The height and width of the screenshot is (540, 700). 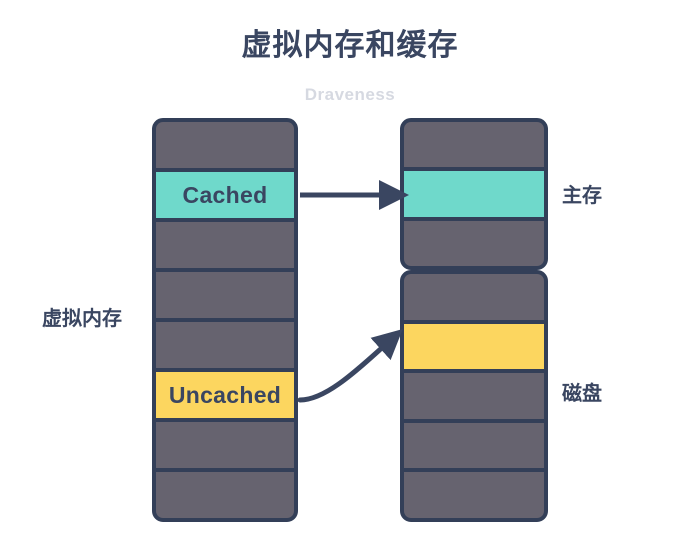 What do you see at coordinates (582, 394) in the screenshot?
I see `label-disk: 磁盘` at bounding box center [582, 394].